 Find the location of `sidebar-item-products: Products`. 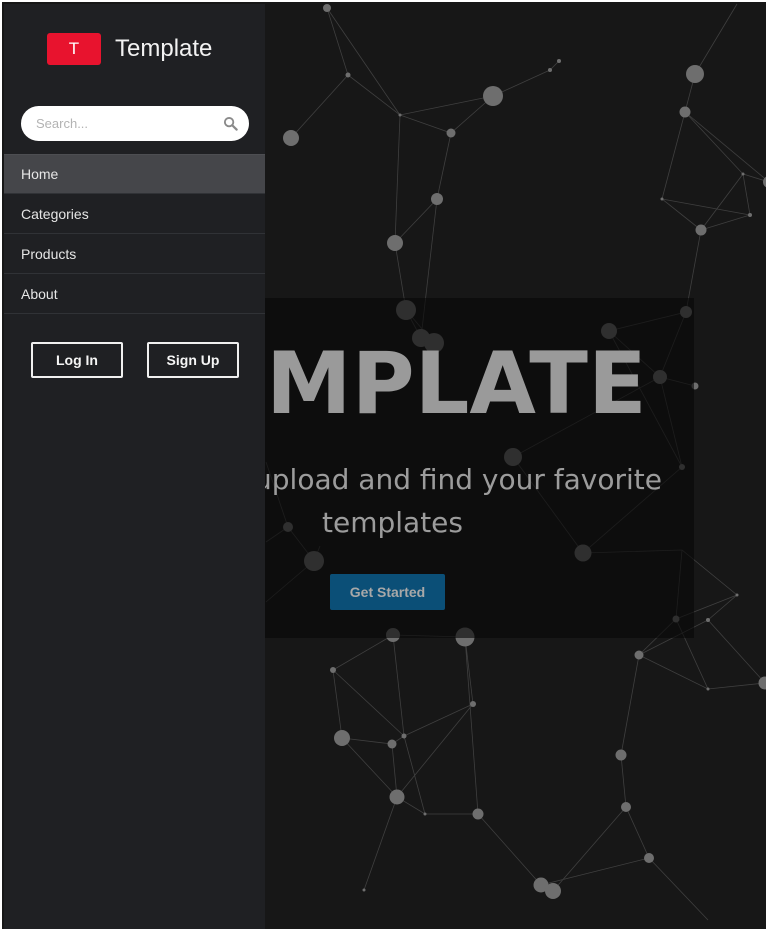

sidebar-item-products: Products is located at coordinates (134, 254).